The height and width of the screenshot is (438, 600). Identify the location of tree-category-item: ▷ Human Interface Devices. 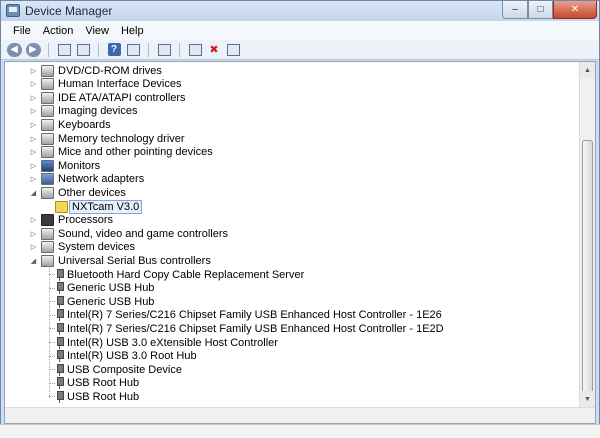
(105, 84).